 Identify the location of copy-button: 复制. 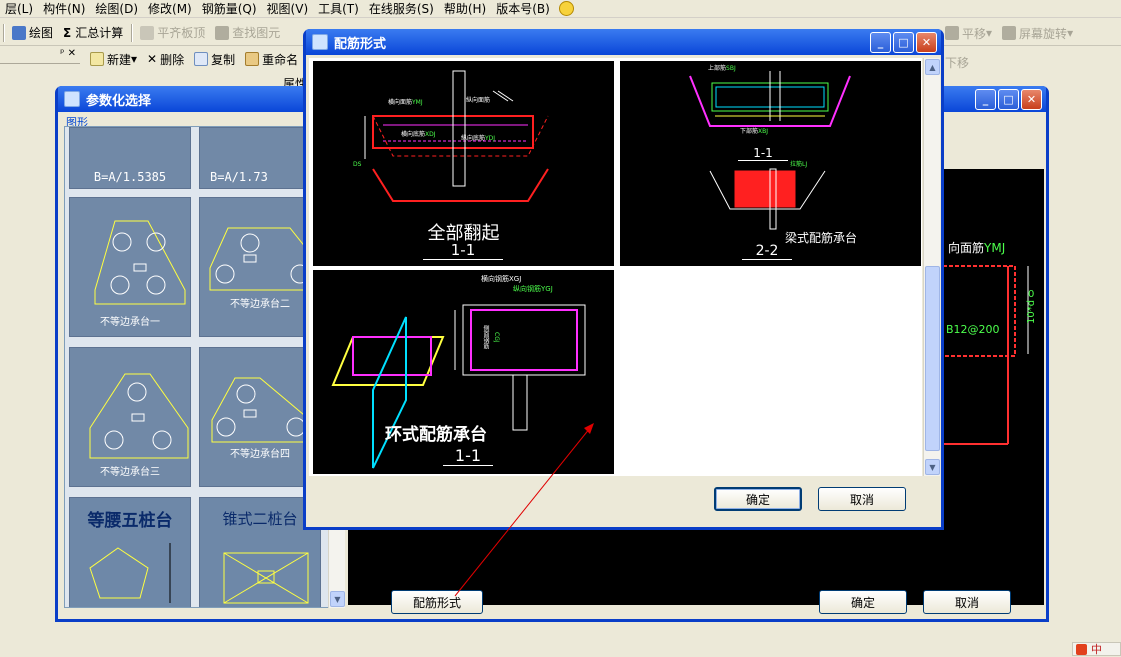
(214, 59).